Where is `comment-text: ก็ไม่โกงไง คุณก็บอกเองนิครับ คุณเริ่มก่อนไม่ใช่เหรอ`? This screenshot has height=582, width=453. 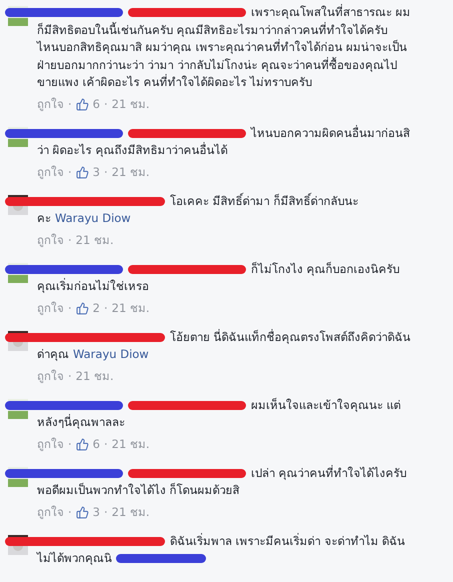
comment-text: ก็ไม่โกงไง คุณก็บอกเองนิครับ คุณเริ่มก่อนไม่ใช่เหรอ is located at coordinates (225, 278).